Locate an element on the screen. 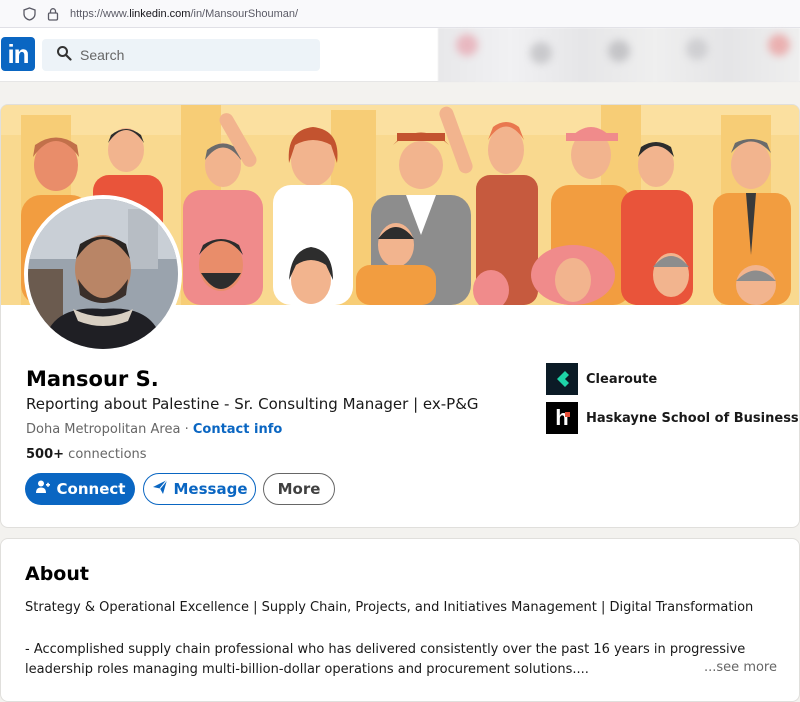  more-label: More is located at coordinates (299, 489).